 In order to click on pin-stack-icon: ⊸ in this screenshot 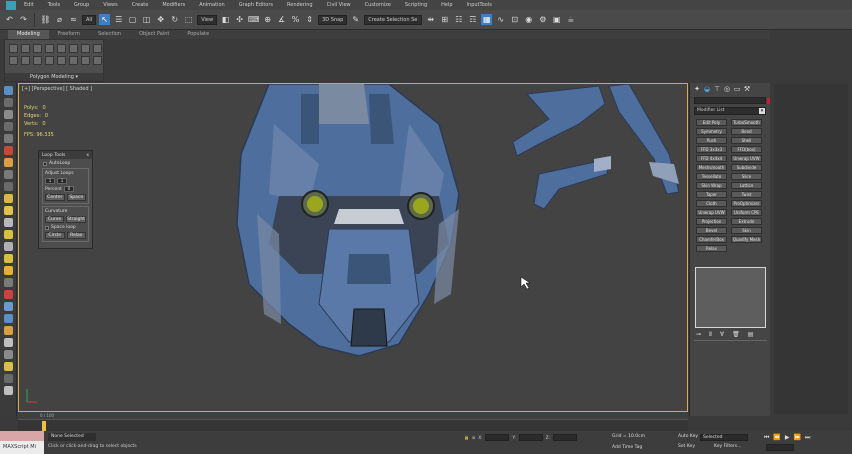, I will do `click(698, 334)`.